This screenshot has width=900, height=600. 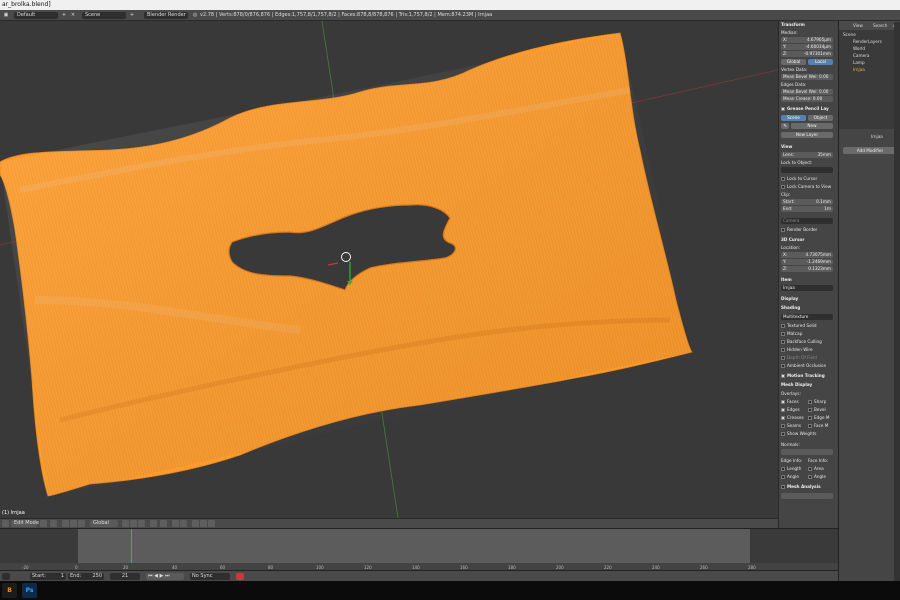 I want to click on lens-field: Lens: 35mm, so click(x=807, y=155).